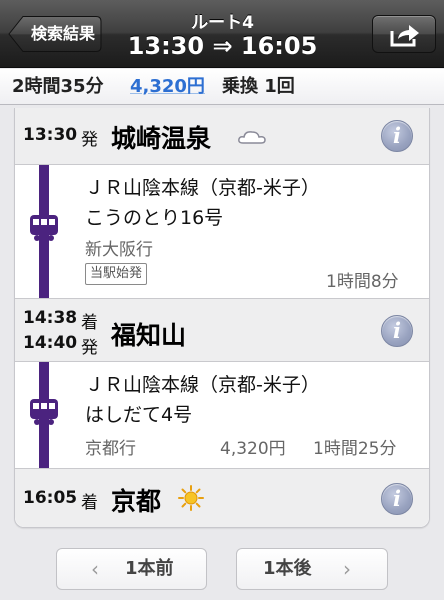  What do you see at coordinates (116, 274) in the screenshot?
I see `origin-badge: 当駅始発` at bounding box center [116, 274].